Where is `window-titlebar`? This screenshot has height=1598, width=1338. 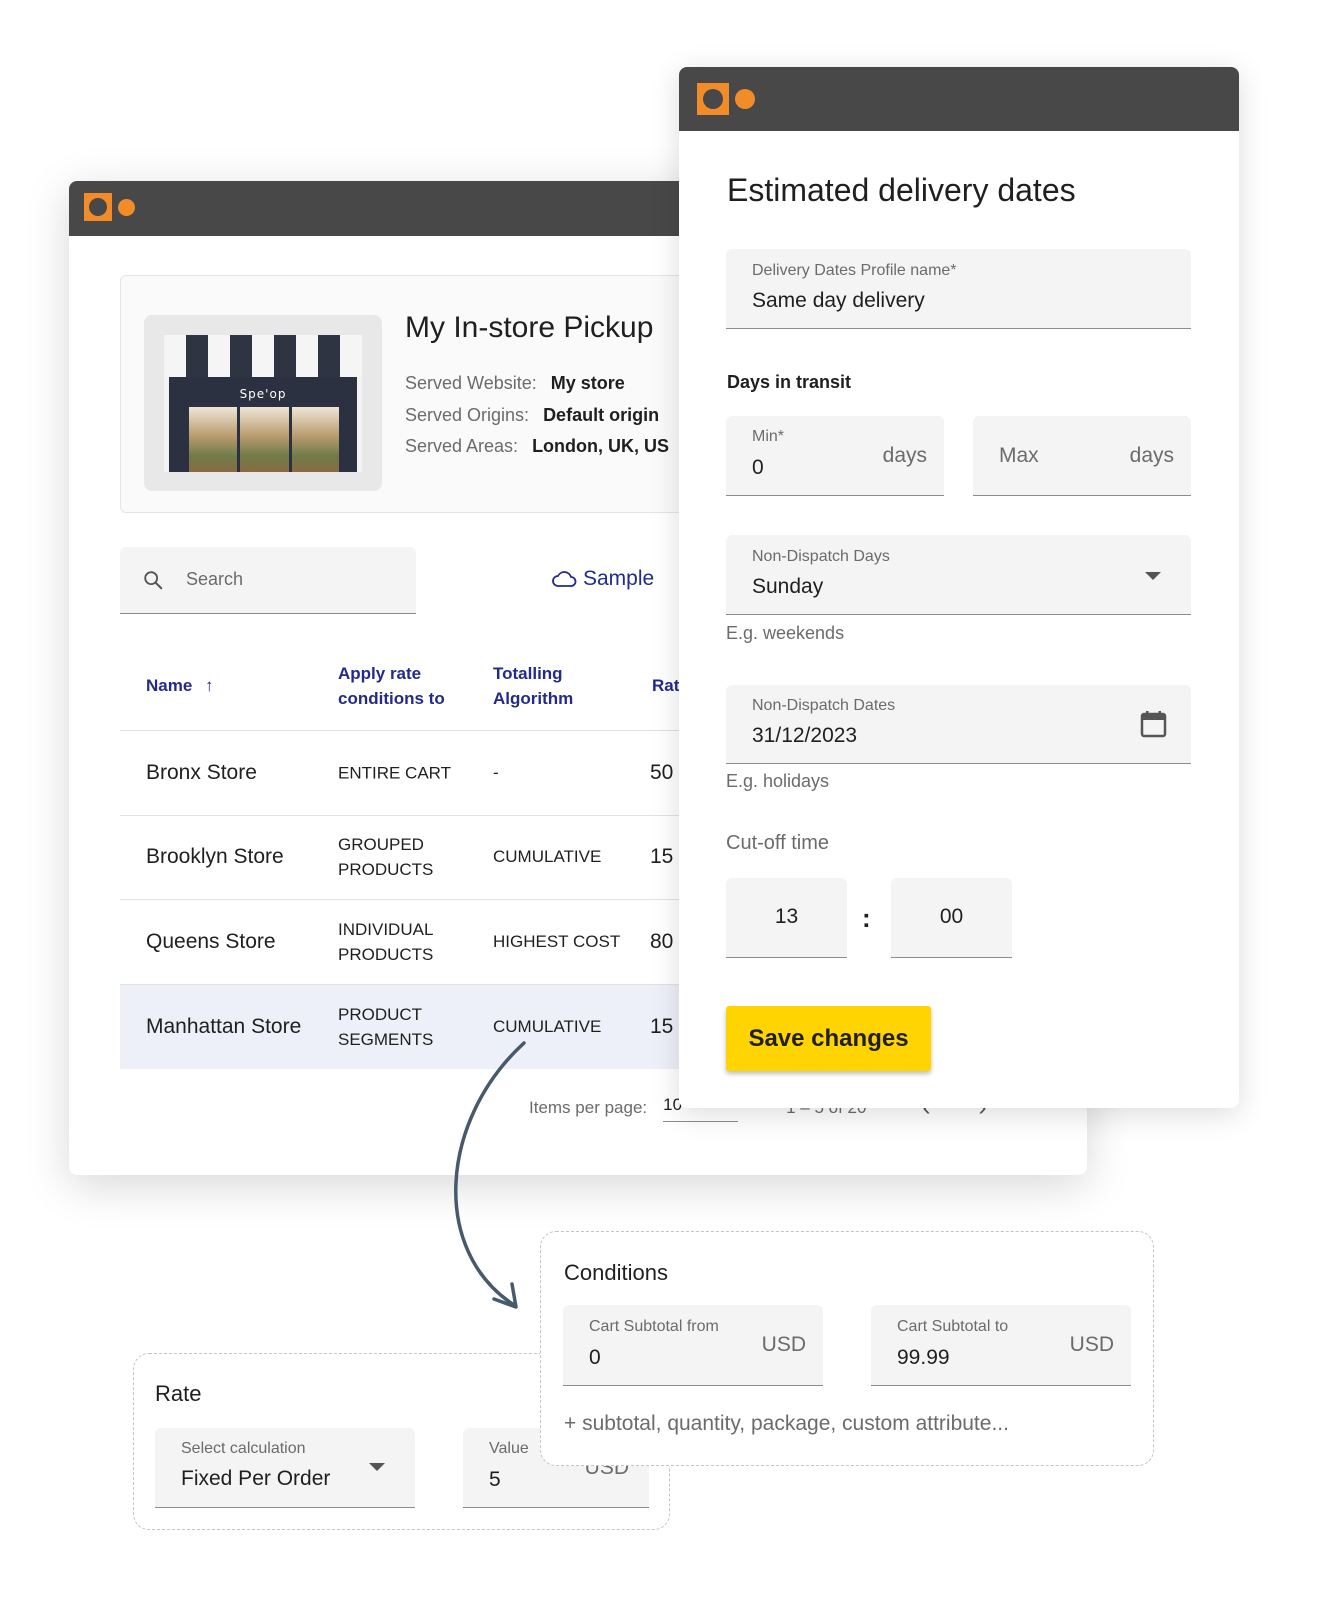
window-titlebar is located at coordinates (959, 99).